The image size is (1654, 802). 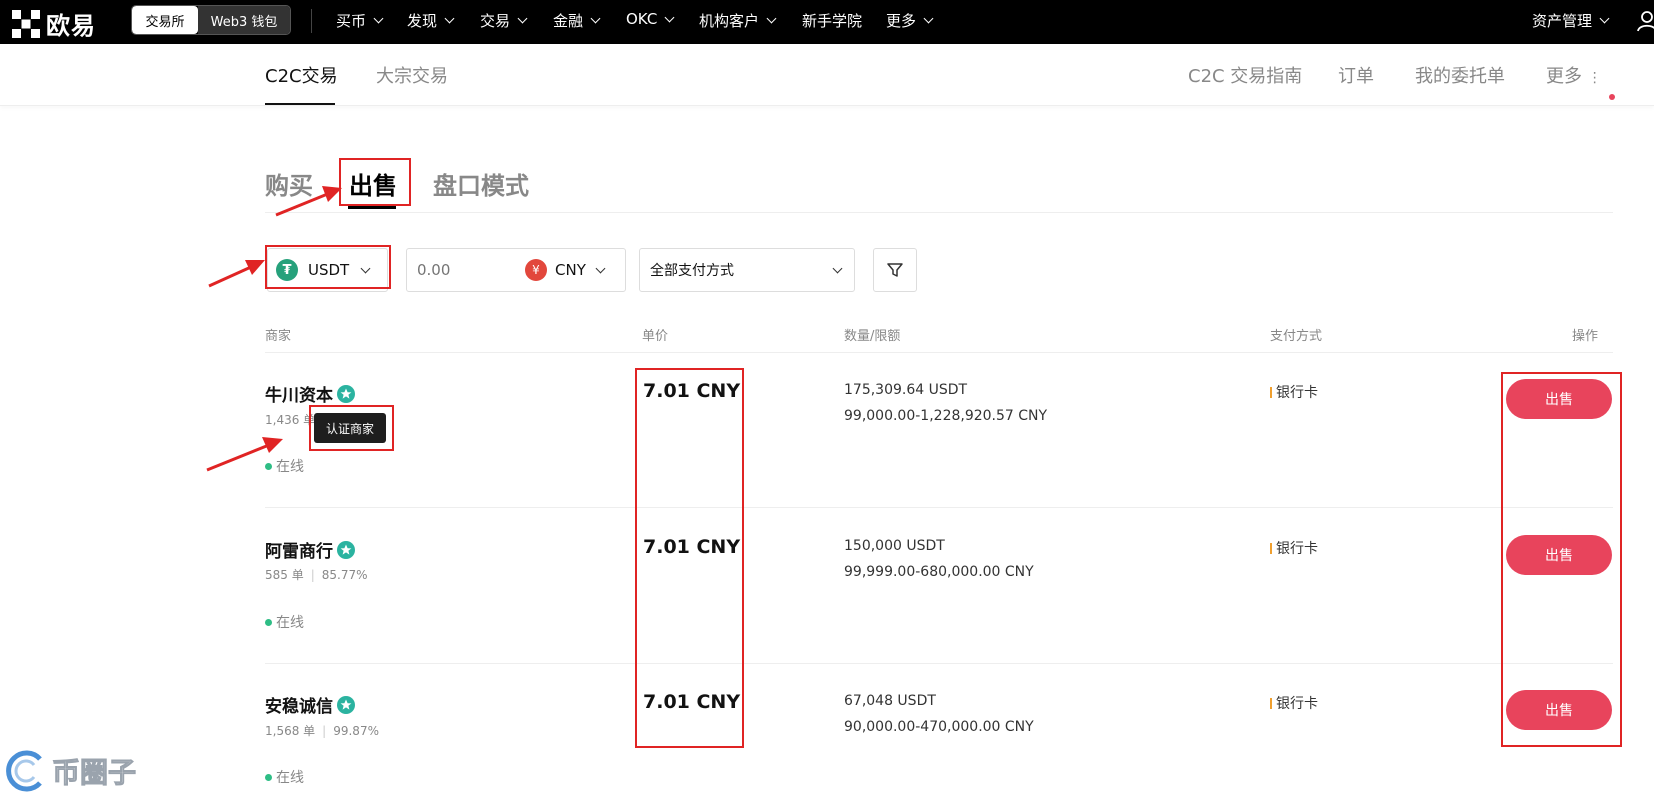 I want to click on watermark: 币圈子, so click(x=80, y=771).